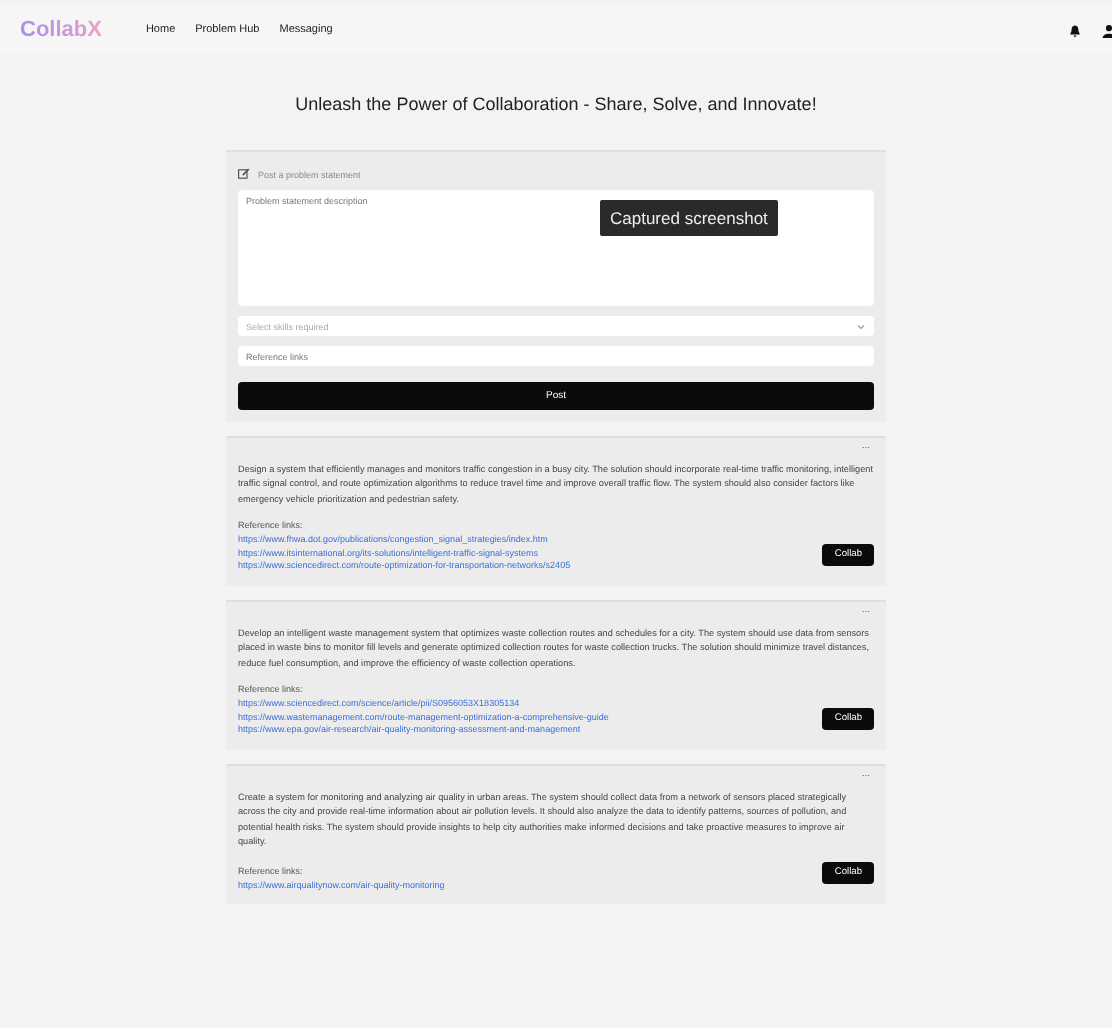 This screenshot has width=1112, height=1028. What do you see at coordinates (1075, 30) in the screenshot?
I see `bell-icon` at bounding box center [1075, 30].